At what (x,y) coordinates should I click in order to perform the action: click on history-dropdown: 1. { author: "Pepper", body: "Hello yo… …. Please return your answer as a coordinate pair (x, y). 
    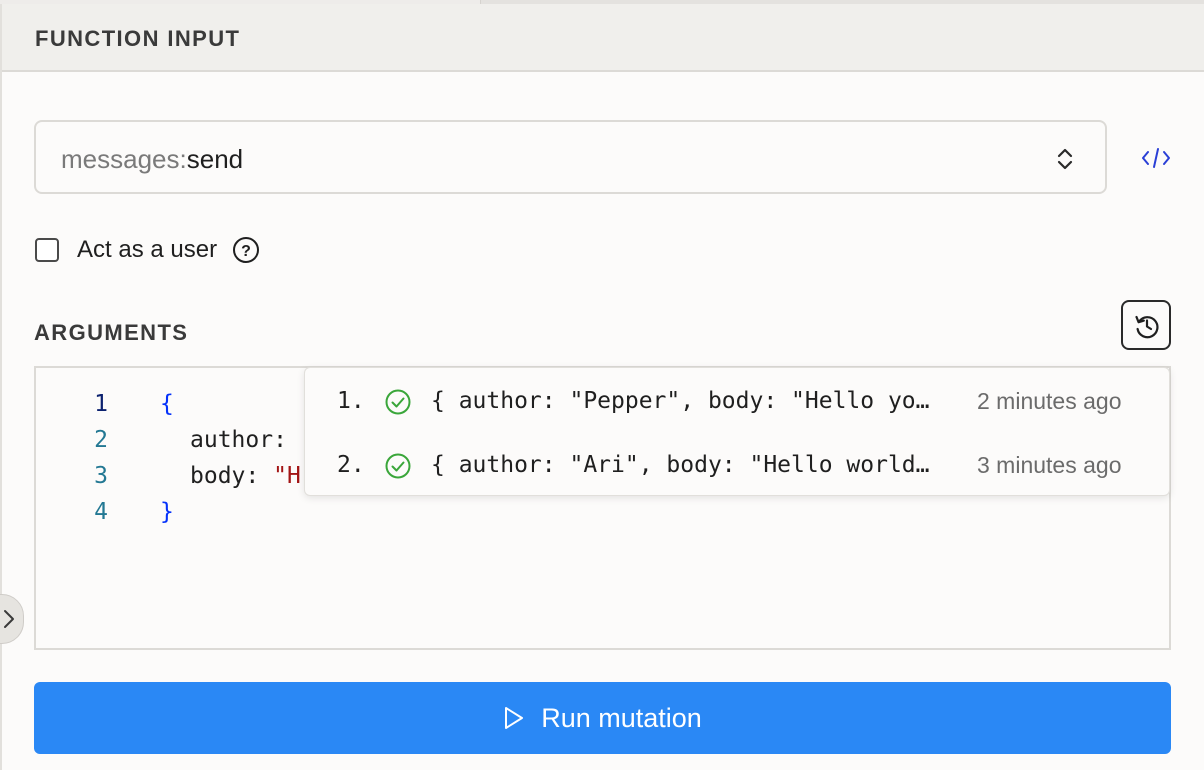
    Looking at the image, I should click on (737, 431).